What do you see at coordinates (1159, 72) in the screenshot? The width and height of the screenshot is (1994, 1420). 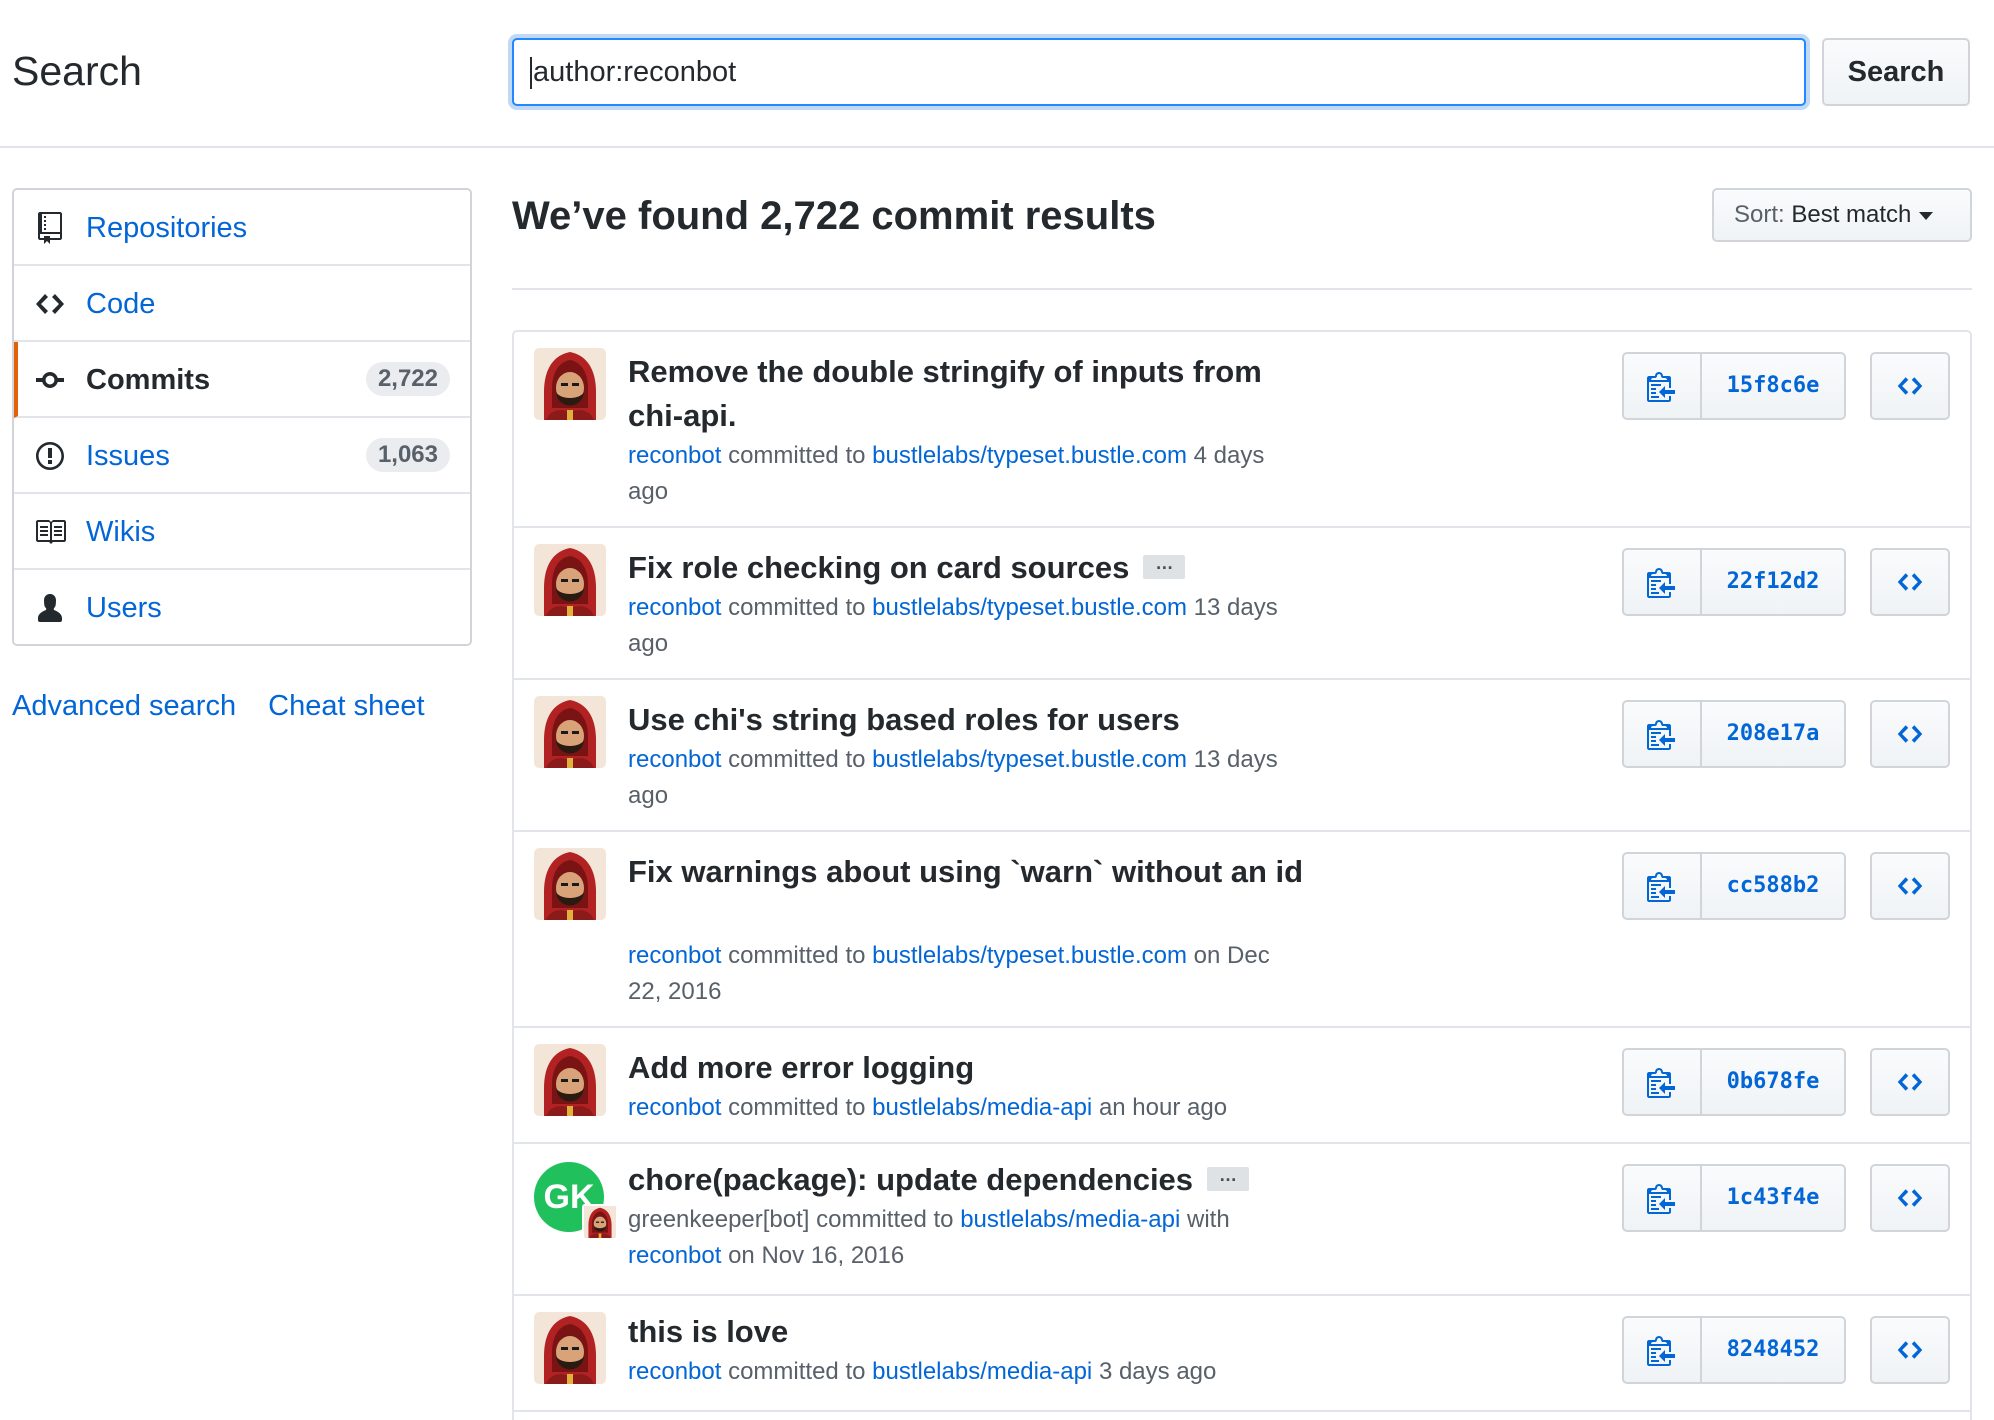 I see `search-input: author:reconbot` at bounding box center [1159, 72].